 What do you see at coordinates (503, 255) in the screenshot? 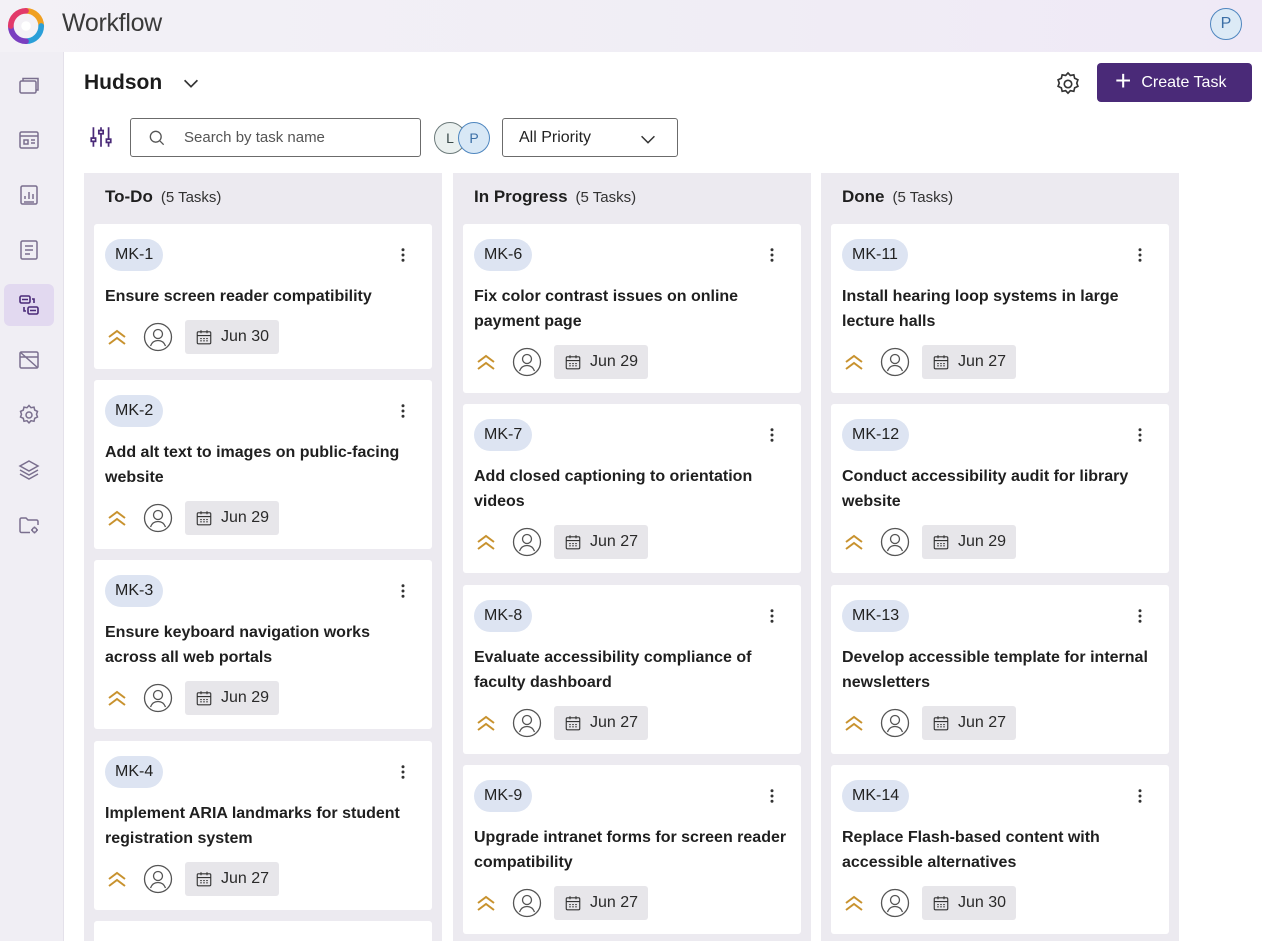
I see `task-id-badge: MK-6` at bounding box center [503, 255].